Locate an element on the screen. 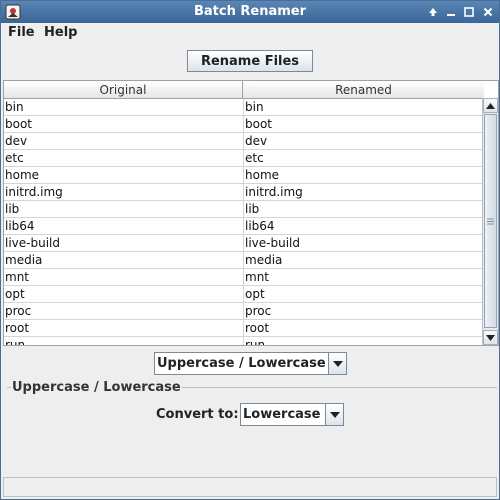 The width and height of the screenshot is (500, 500). scroll-up-arrow-icon is located at coordinates (490, 105).